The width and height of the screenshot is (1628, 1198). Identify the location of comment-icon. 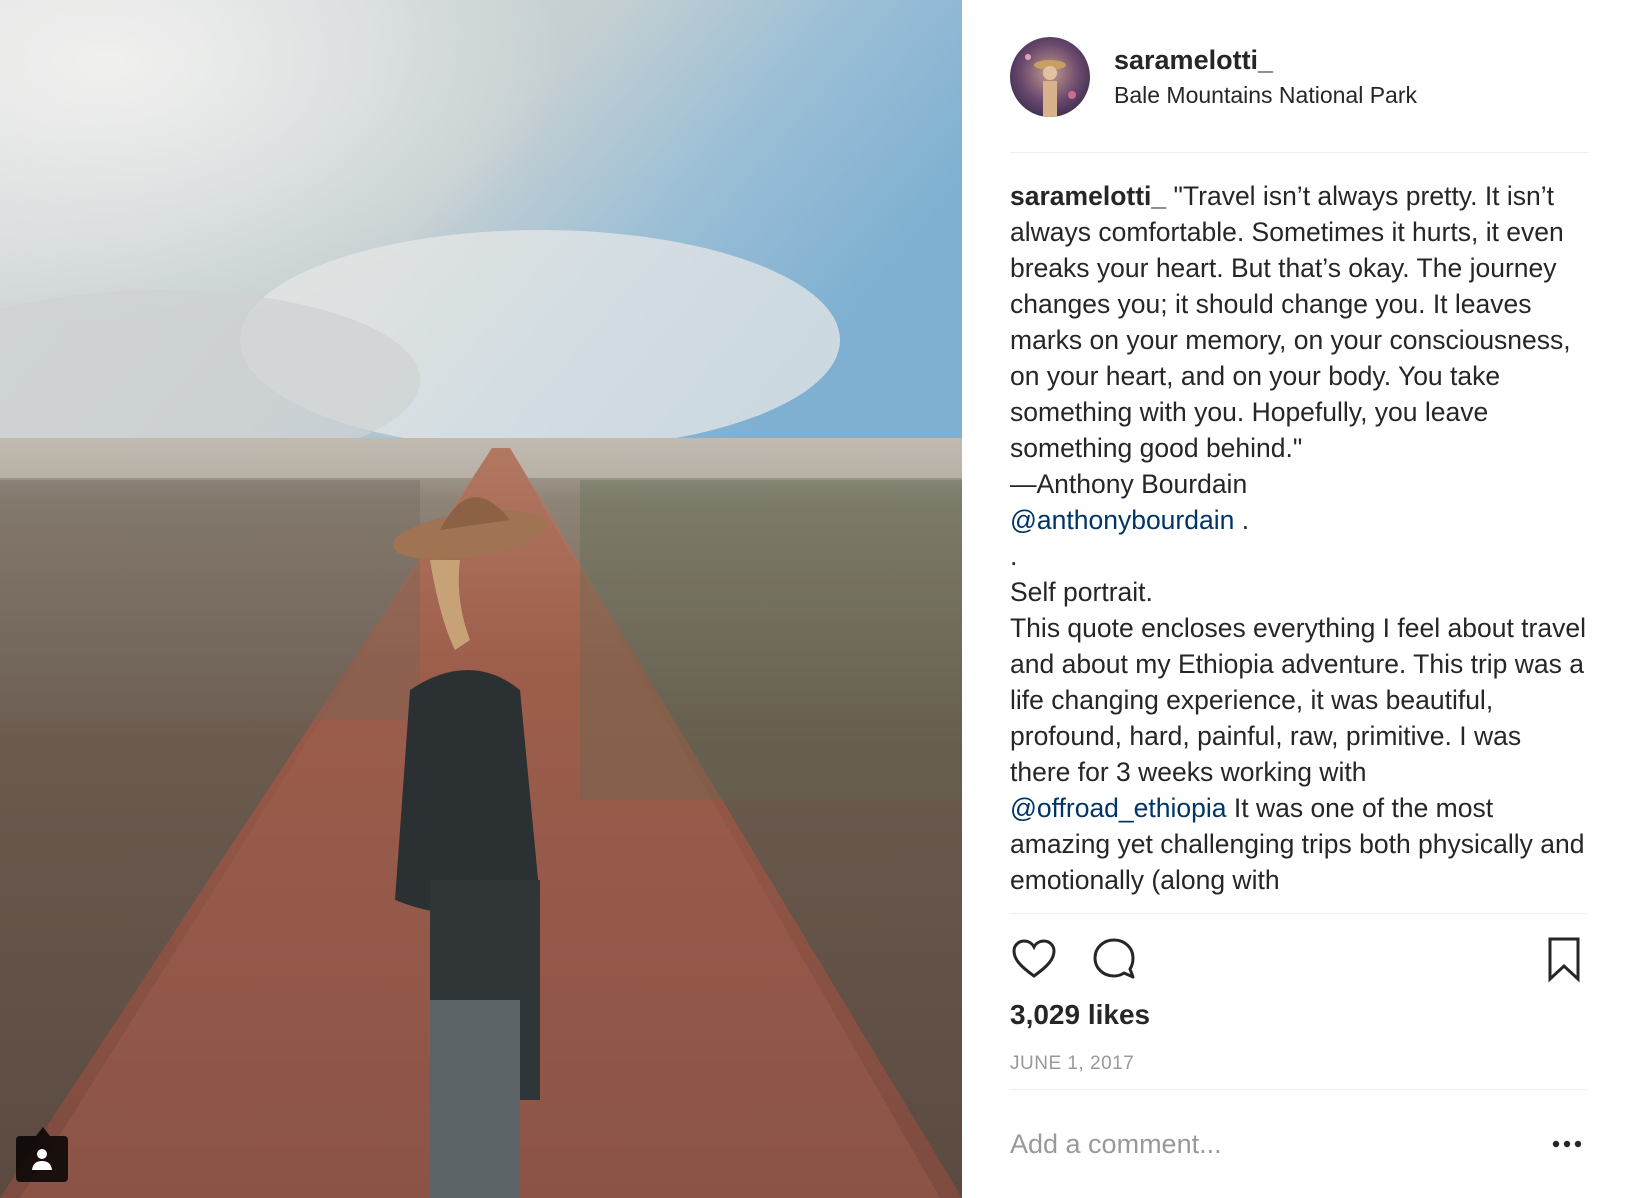
(1114, 959).